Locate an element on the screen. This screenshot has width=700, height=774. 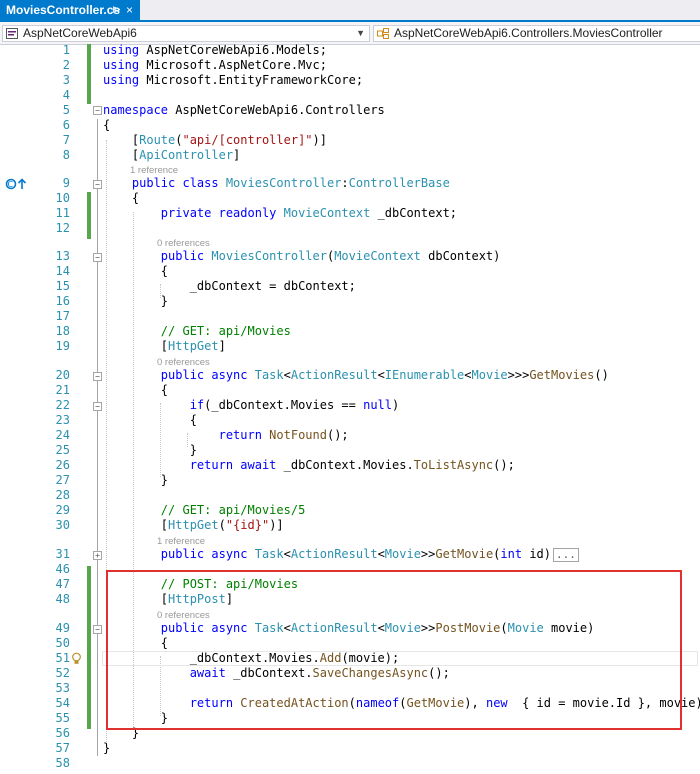
project-name: AspNetCoreWebApi6 is located at coordinates (80, 33).